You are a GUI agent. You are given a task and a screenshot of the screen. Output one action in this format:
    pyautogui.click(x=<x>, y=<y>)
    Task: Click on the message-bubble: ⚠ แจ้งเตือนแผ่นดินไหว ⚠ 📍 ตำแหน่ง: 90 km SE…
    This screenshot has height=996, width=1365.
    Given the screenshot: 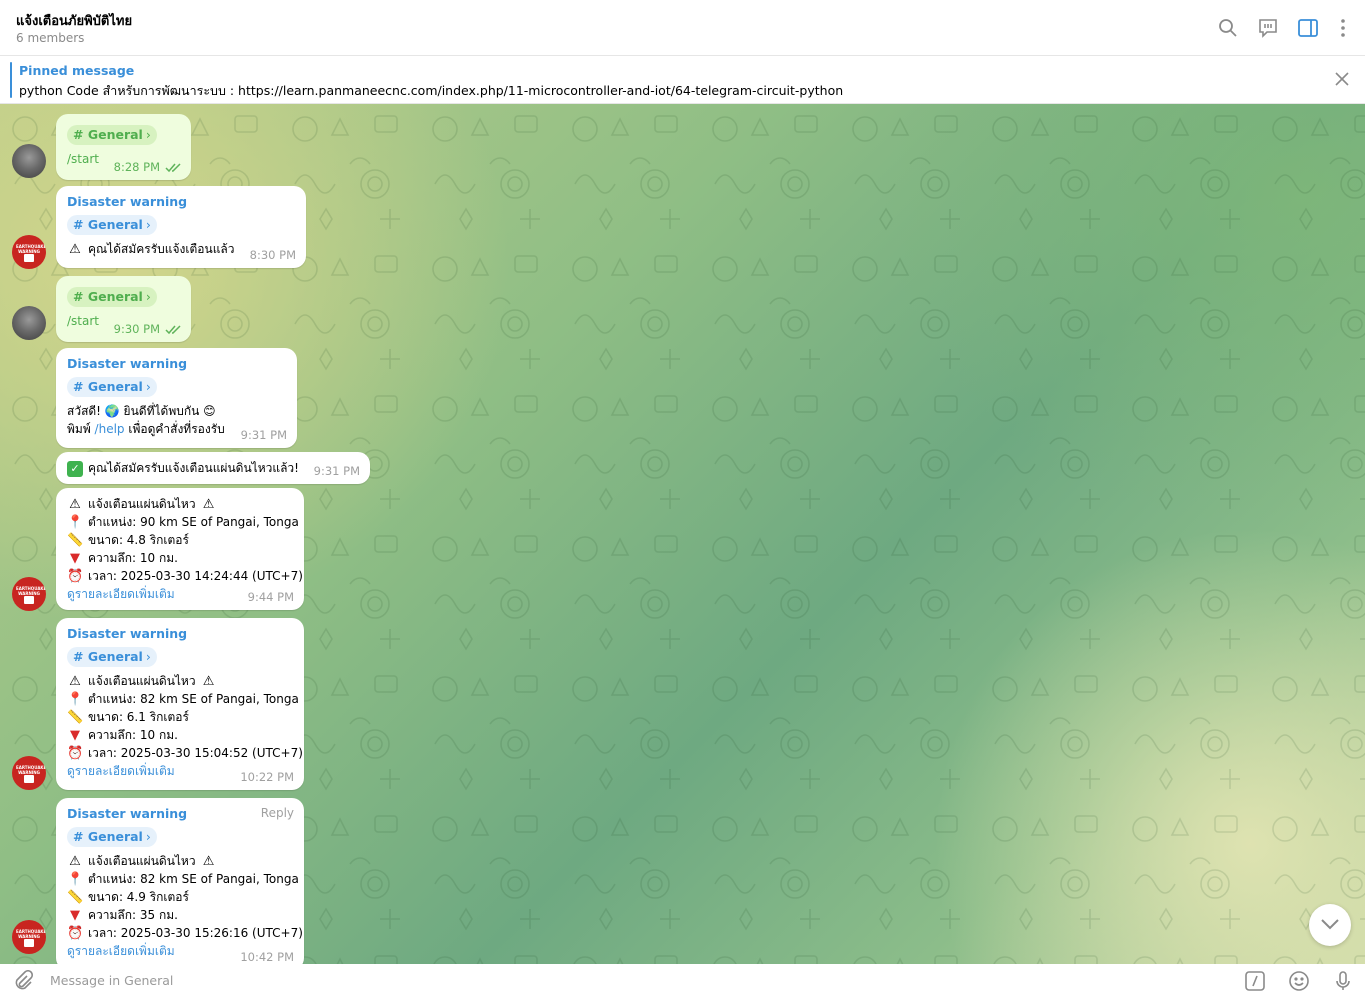 What is the action you would take?
    pyautogui.click(x=180, y=549)
    